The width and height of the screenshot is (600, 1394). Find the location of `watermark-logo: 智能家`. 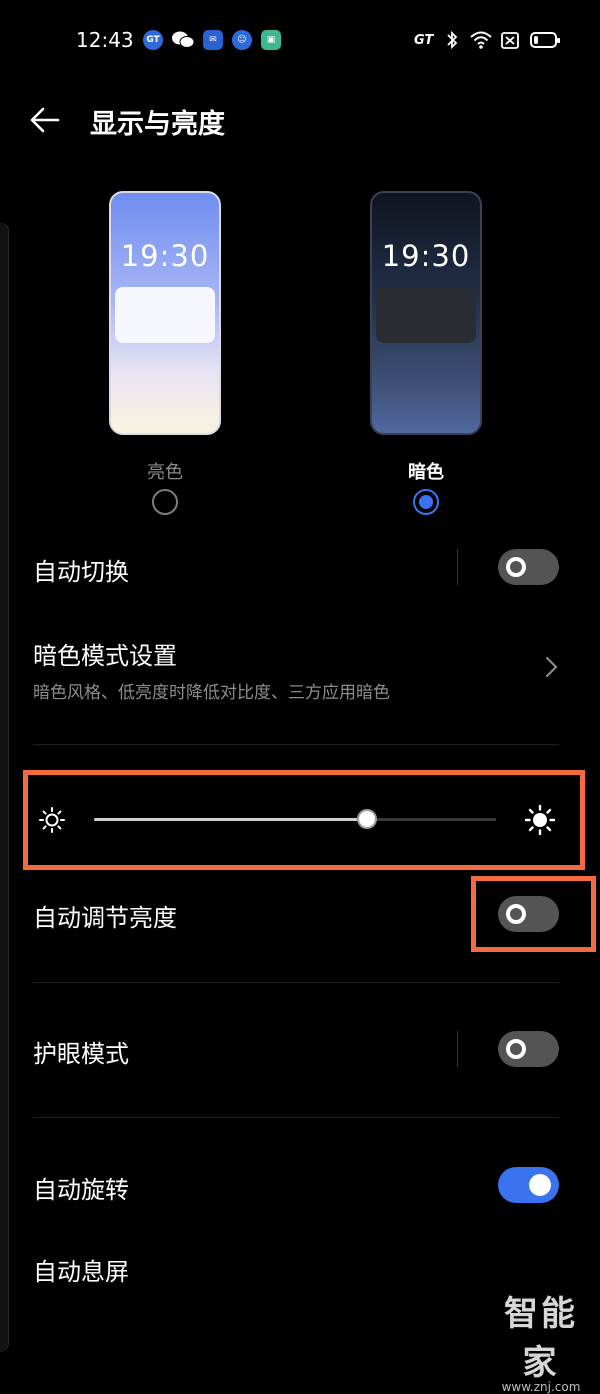

watermark-logo: 智能家 is located at coordinates (541, 1338).